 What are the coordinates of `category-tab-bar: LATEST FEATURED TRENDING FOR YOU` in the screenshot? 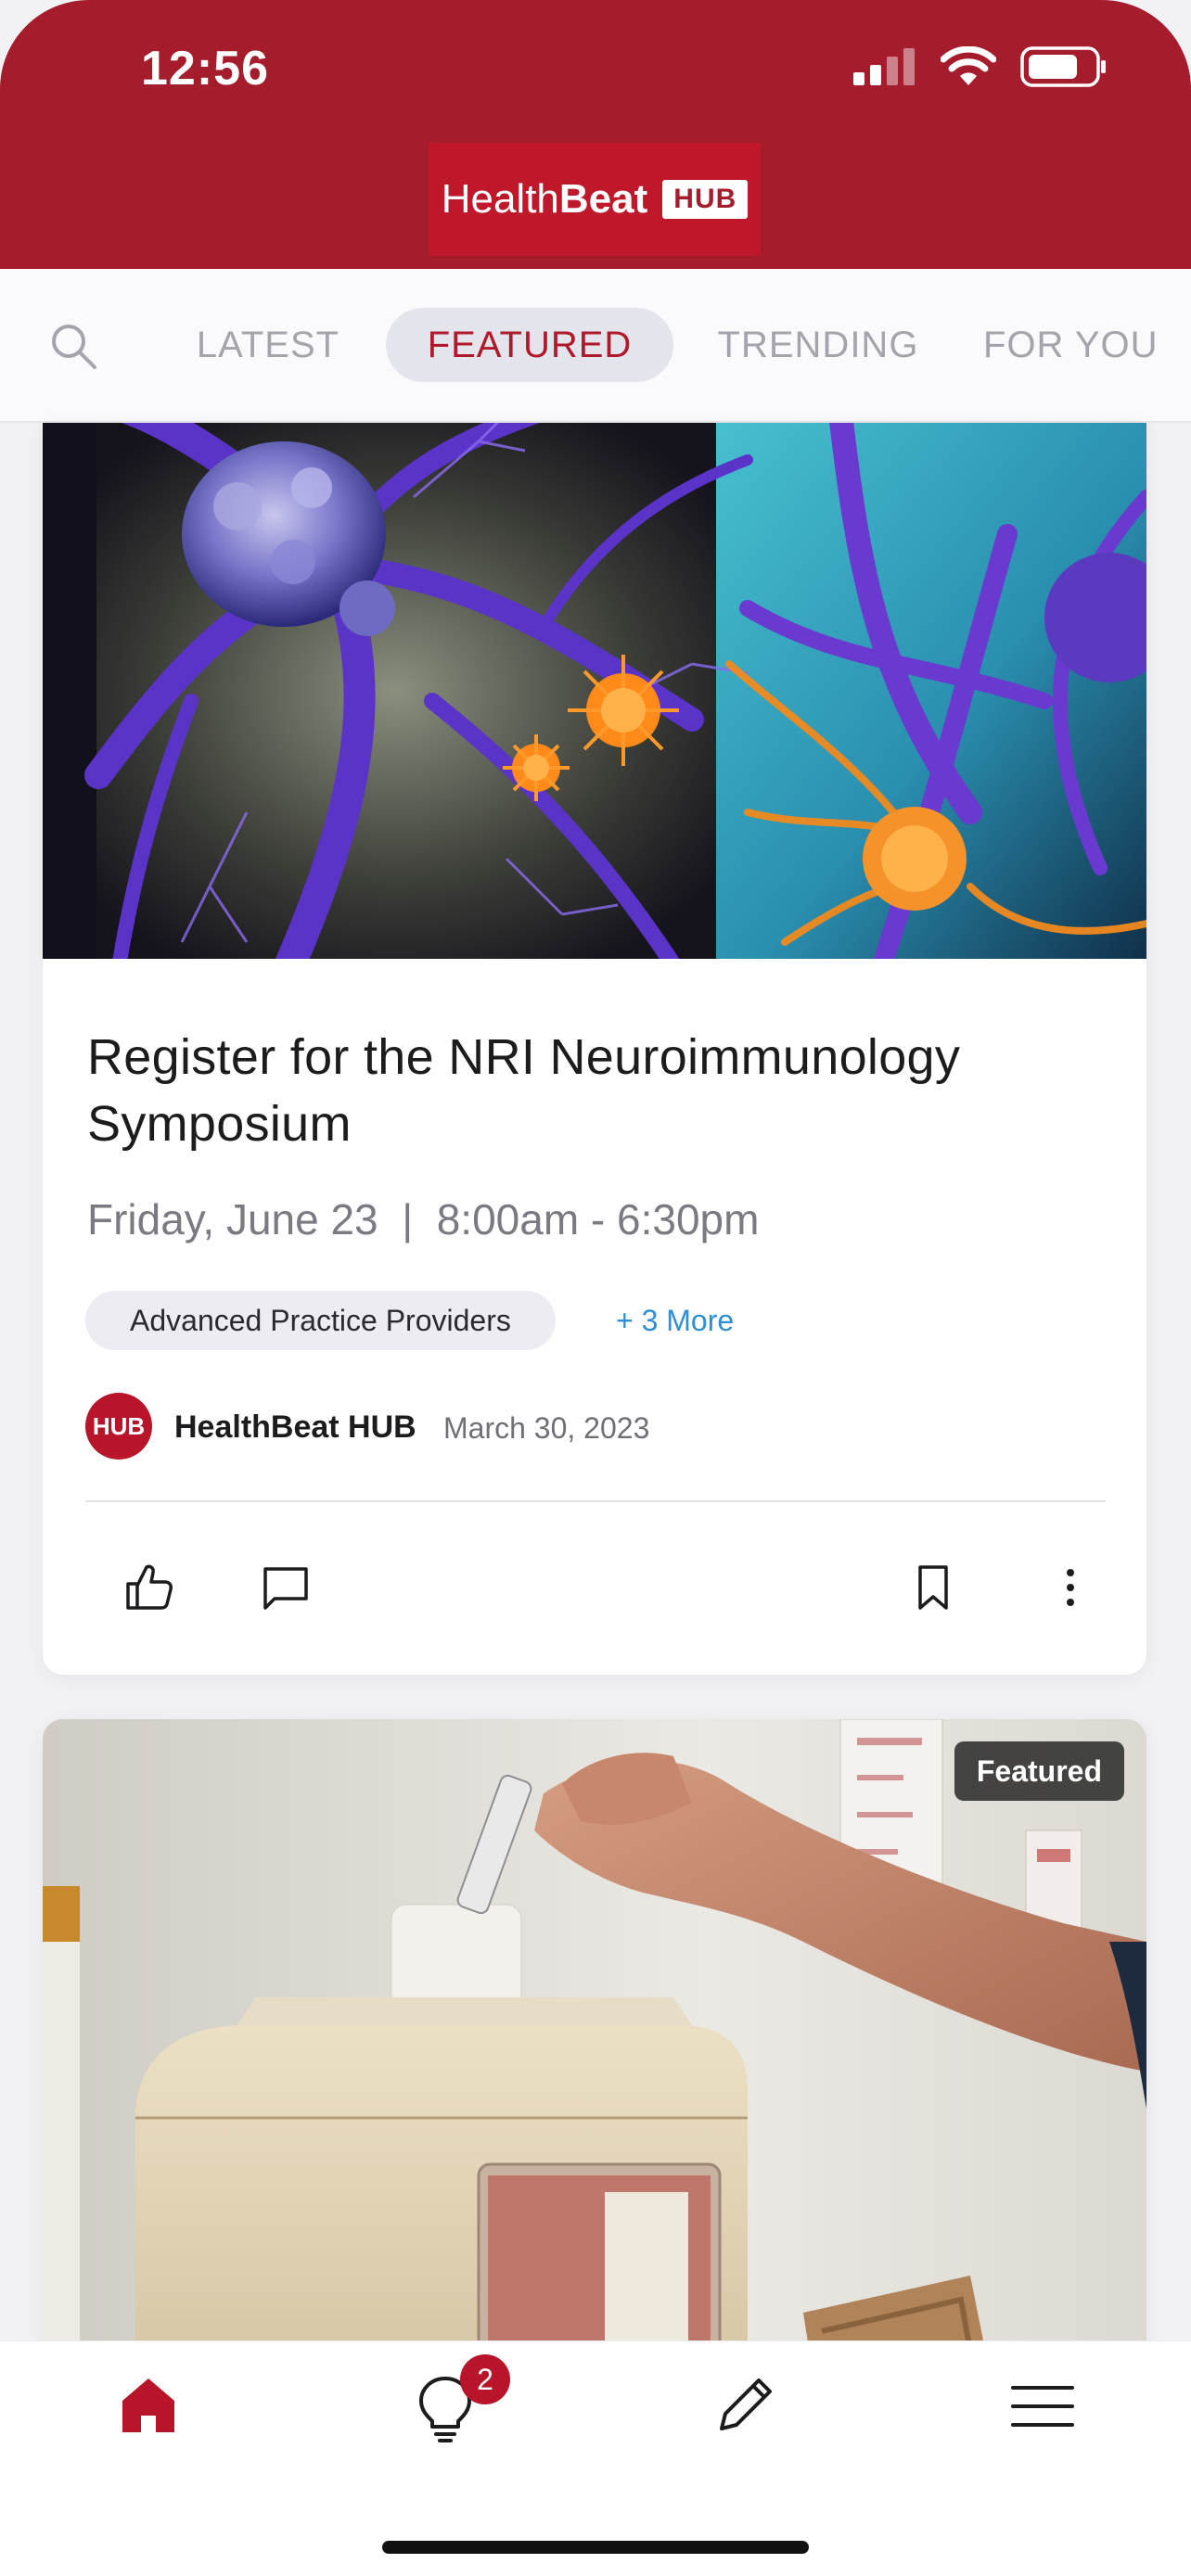 It's located at (595, 346).